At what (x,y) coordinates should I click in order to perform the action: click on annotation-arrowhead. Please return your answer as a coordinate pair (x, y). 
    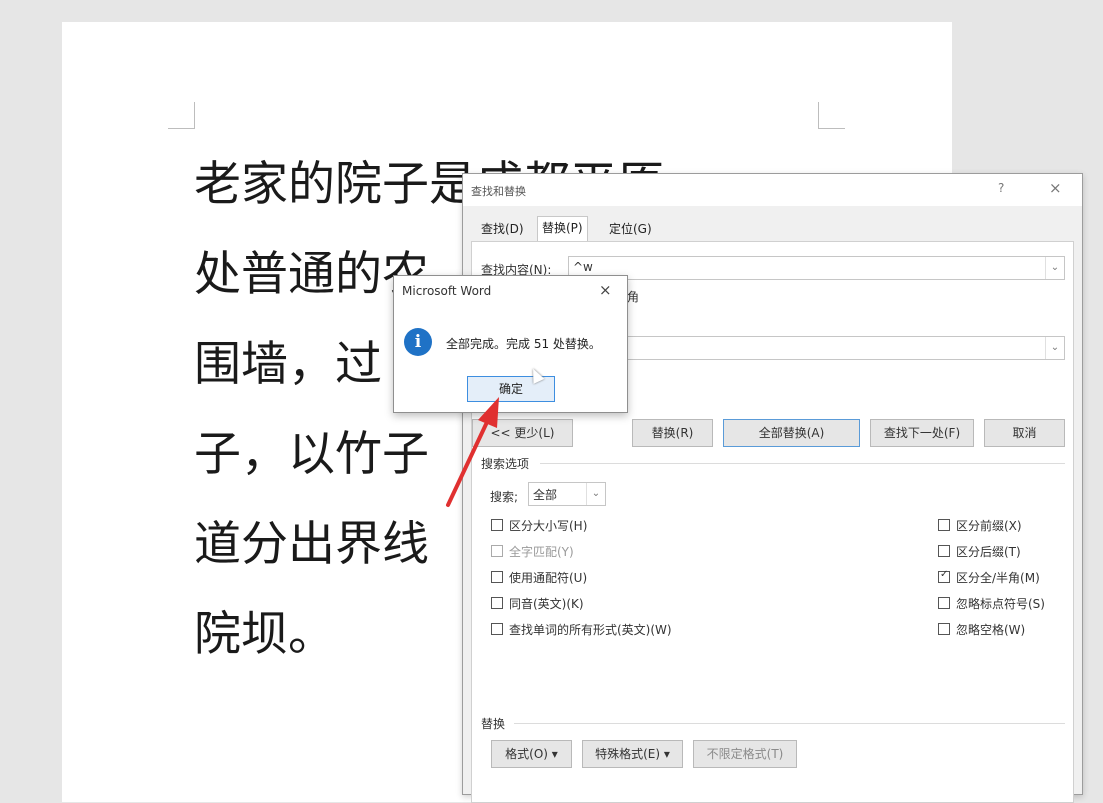
    Looking at the image, I should click on (488, 412).